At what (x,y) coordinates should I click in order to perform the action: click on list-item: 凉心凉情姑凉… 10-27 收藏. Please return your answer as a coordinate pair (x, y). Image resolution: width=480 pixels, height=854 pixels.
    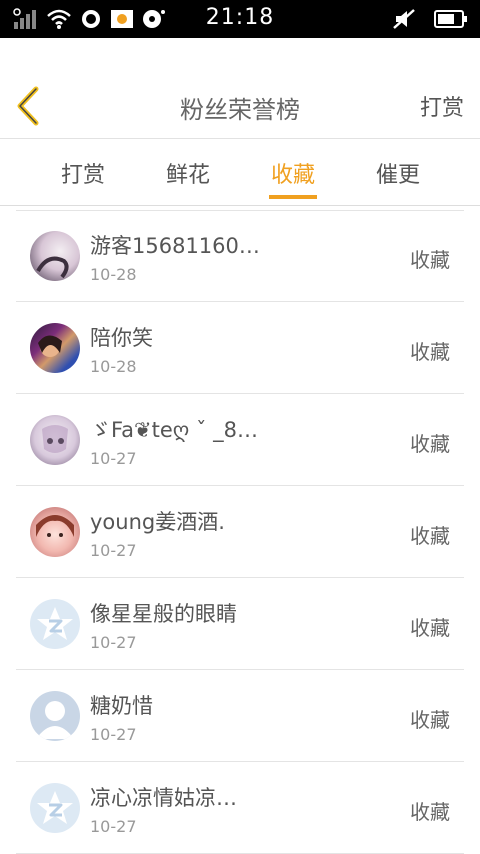
    Looking at the image, I should click on (240, 808).